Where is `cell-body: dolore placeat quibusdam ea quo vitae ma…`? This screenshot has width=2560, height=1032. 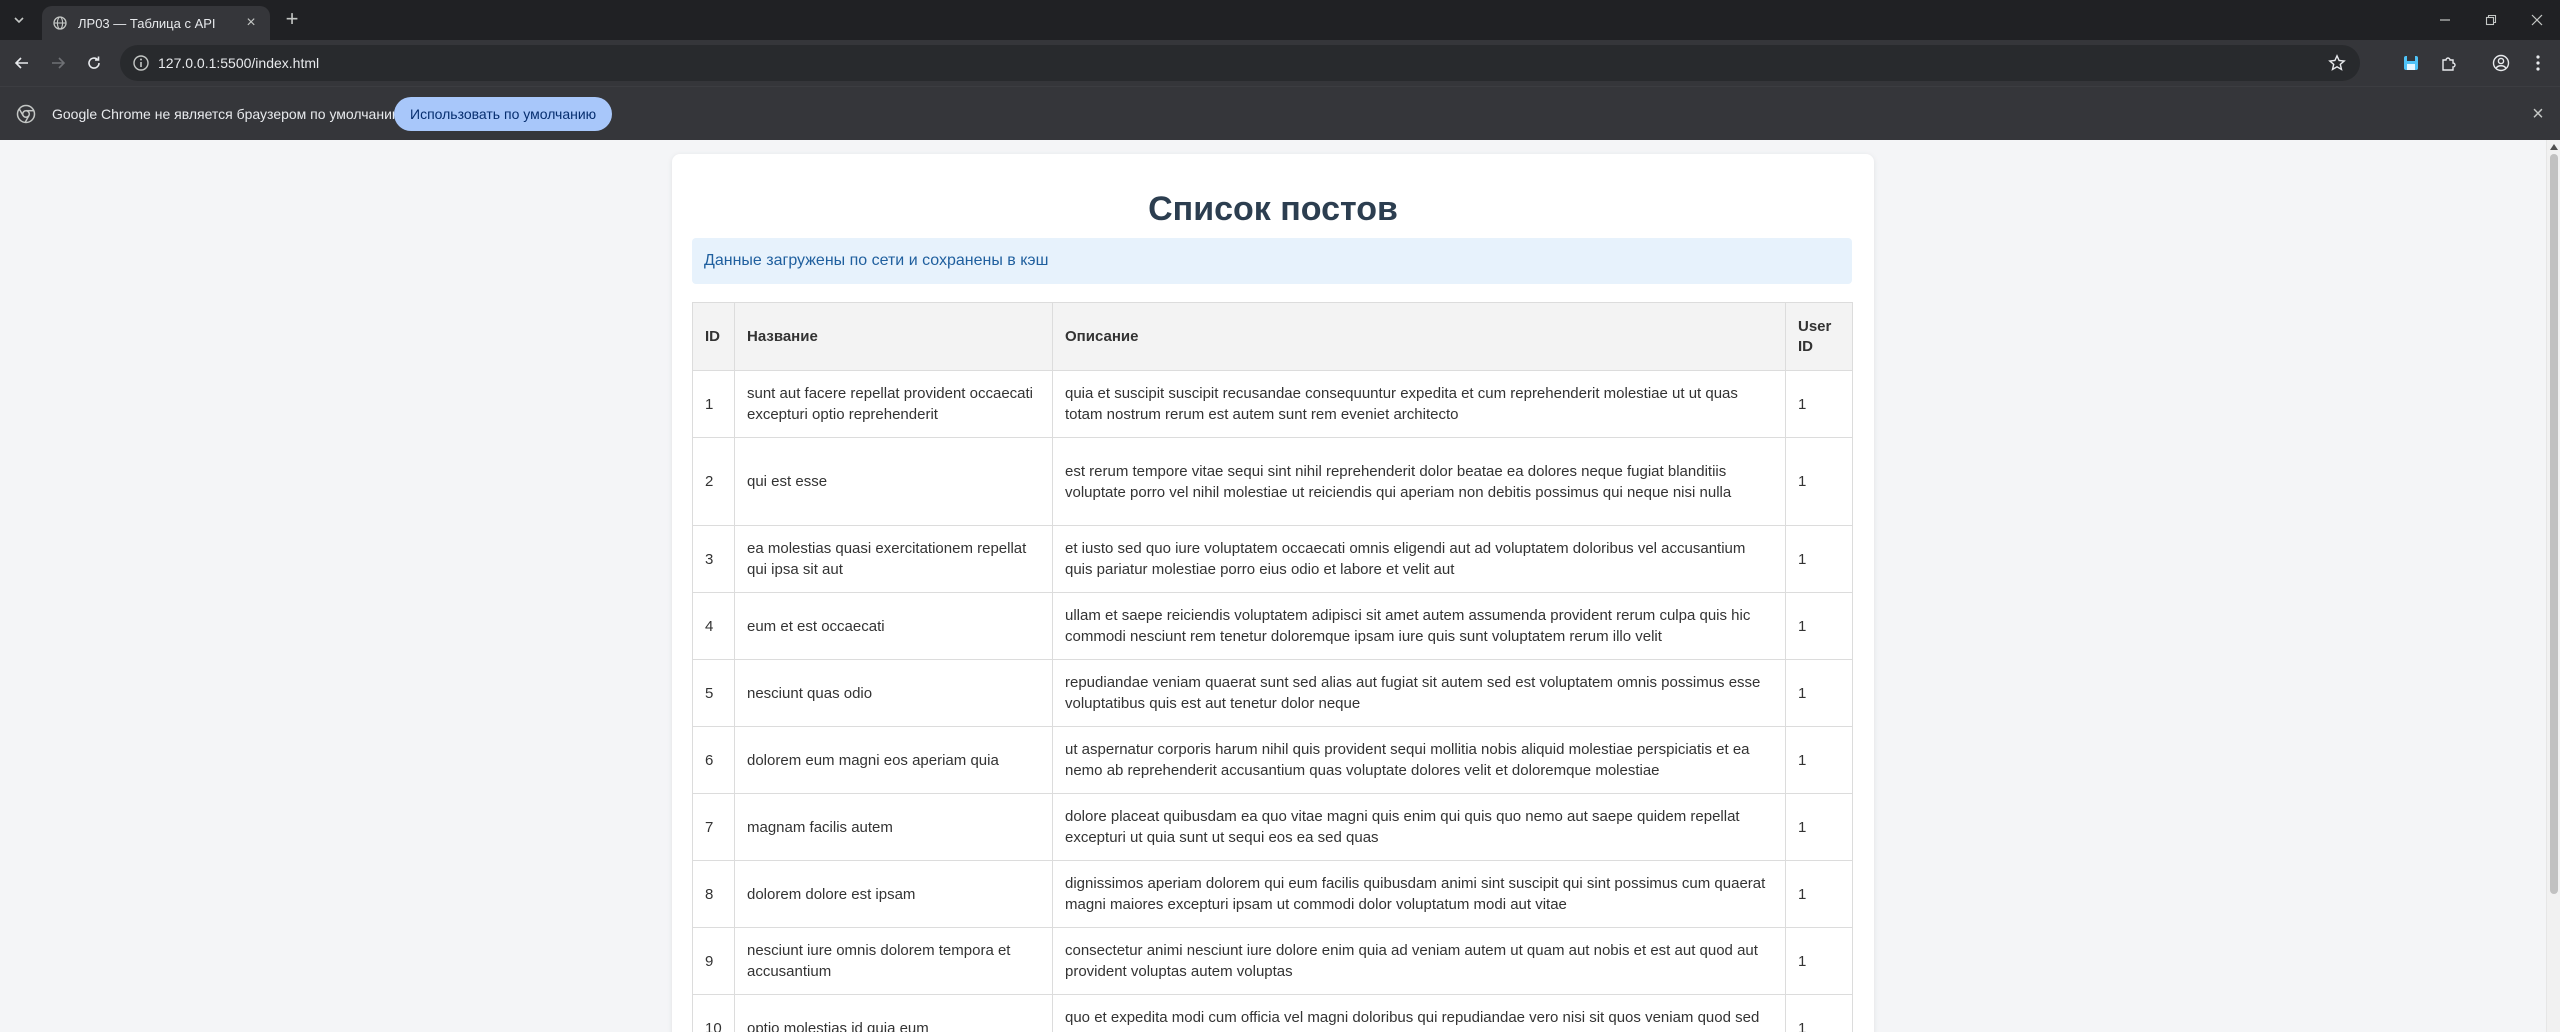
cell-body: dolore placeat quibusdam ea quo vitae ma… is located at coordinates (1419, 827).